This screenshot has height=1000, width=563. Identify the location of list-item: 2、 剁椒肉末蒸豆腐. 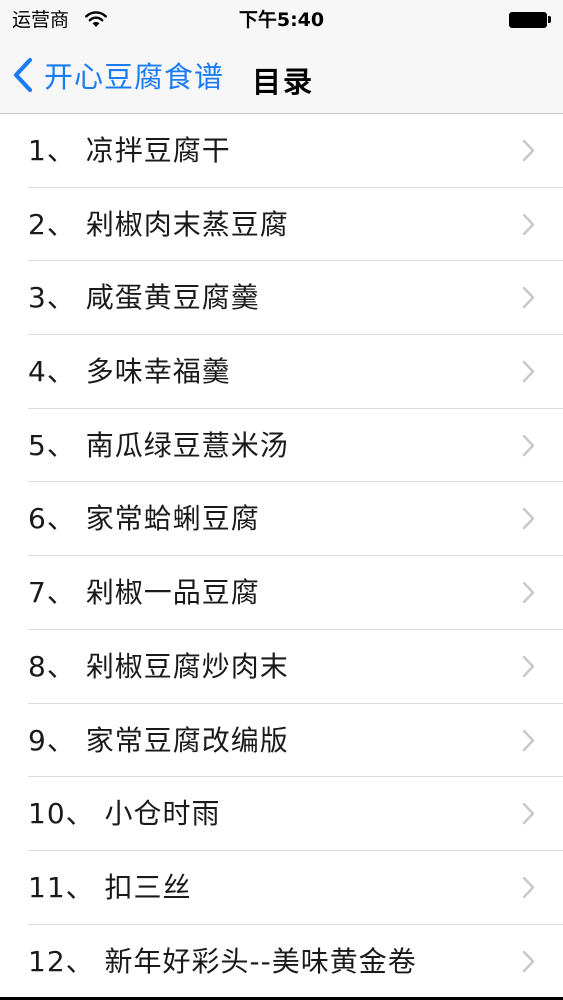
(281, 225).